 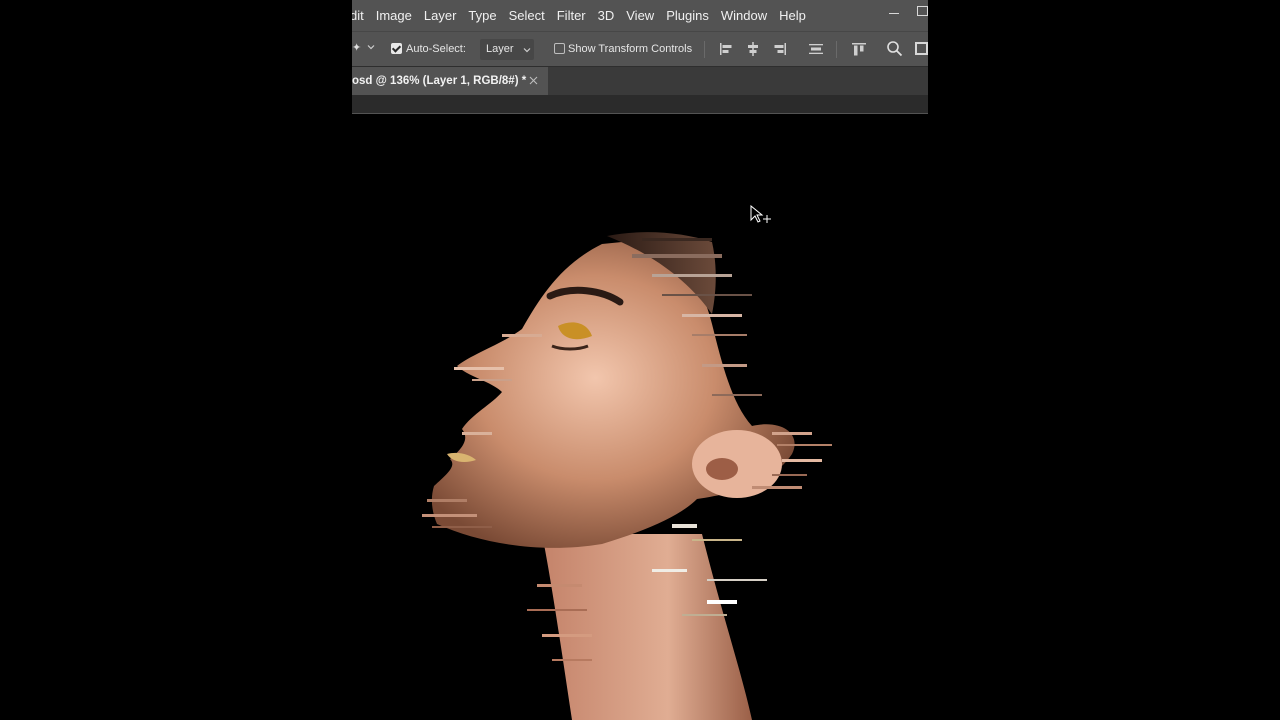 I want to click on menu-window: Window, so click(x=744, y=15).